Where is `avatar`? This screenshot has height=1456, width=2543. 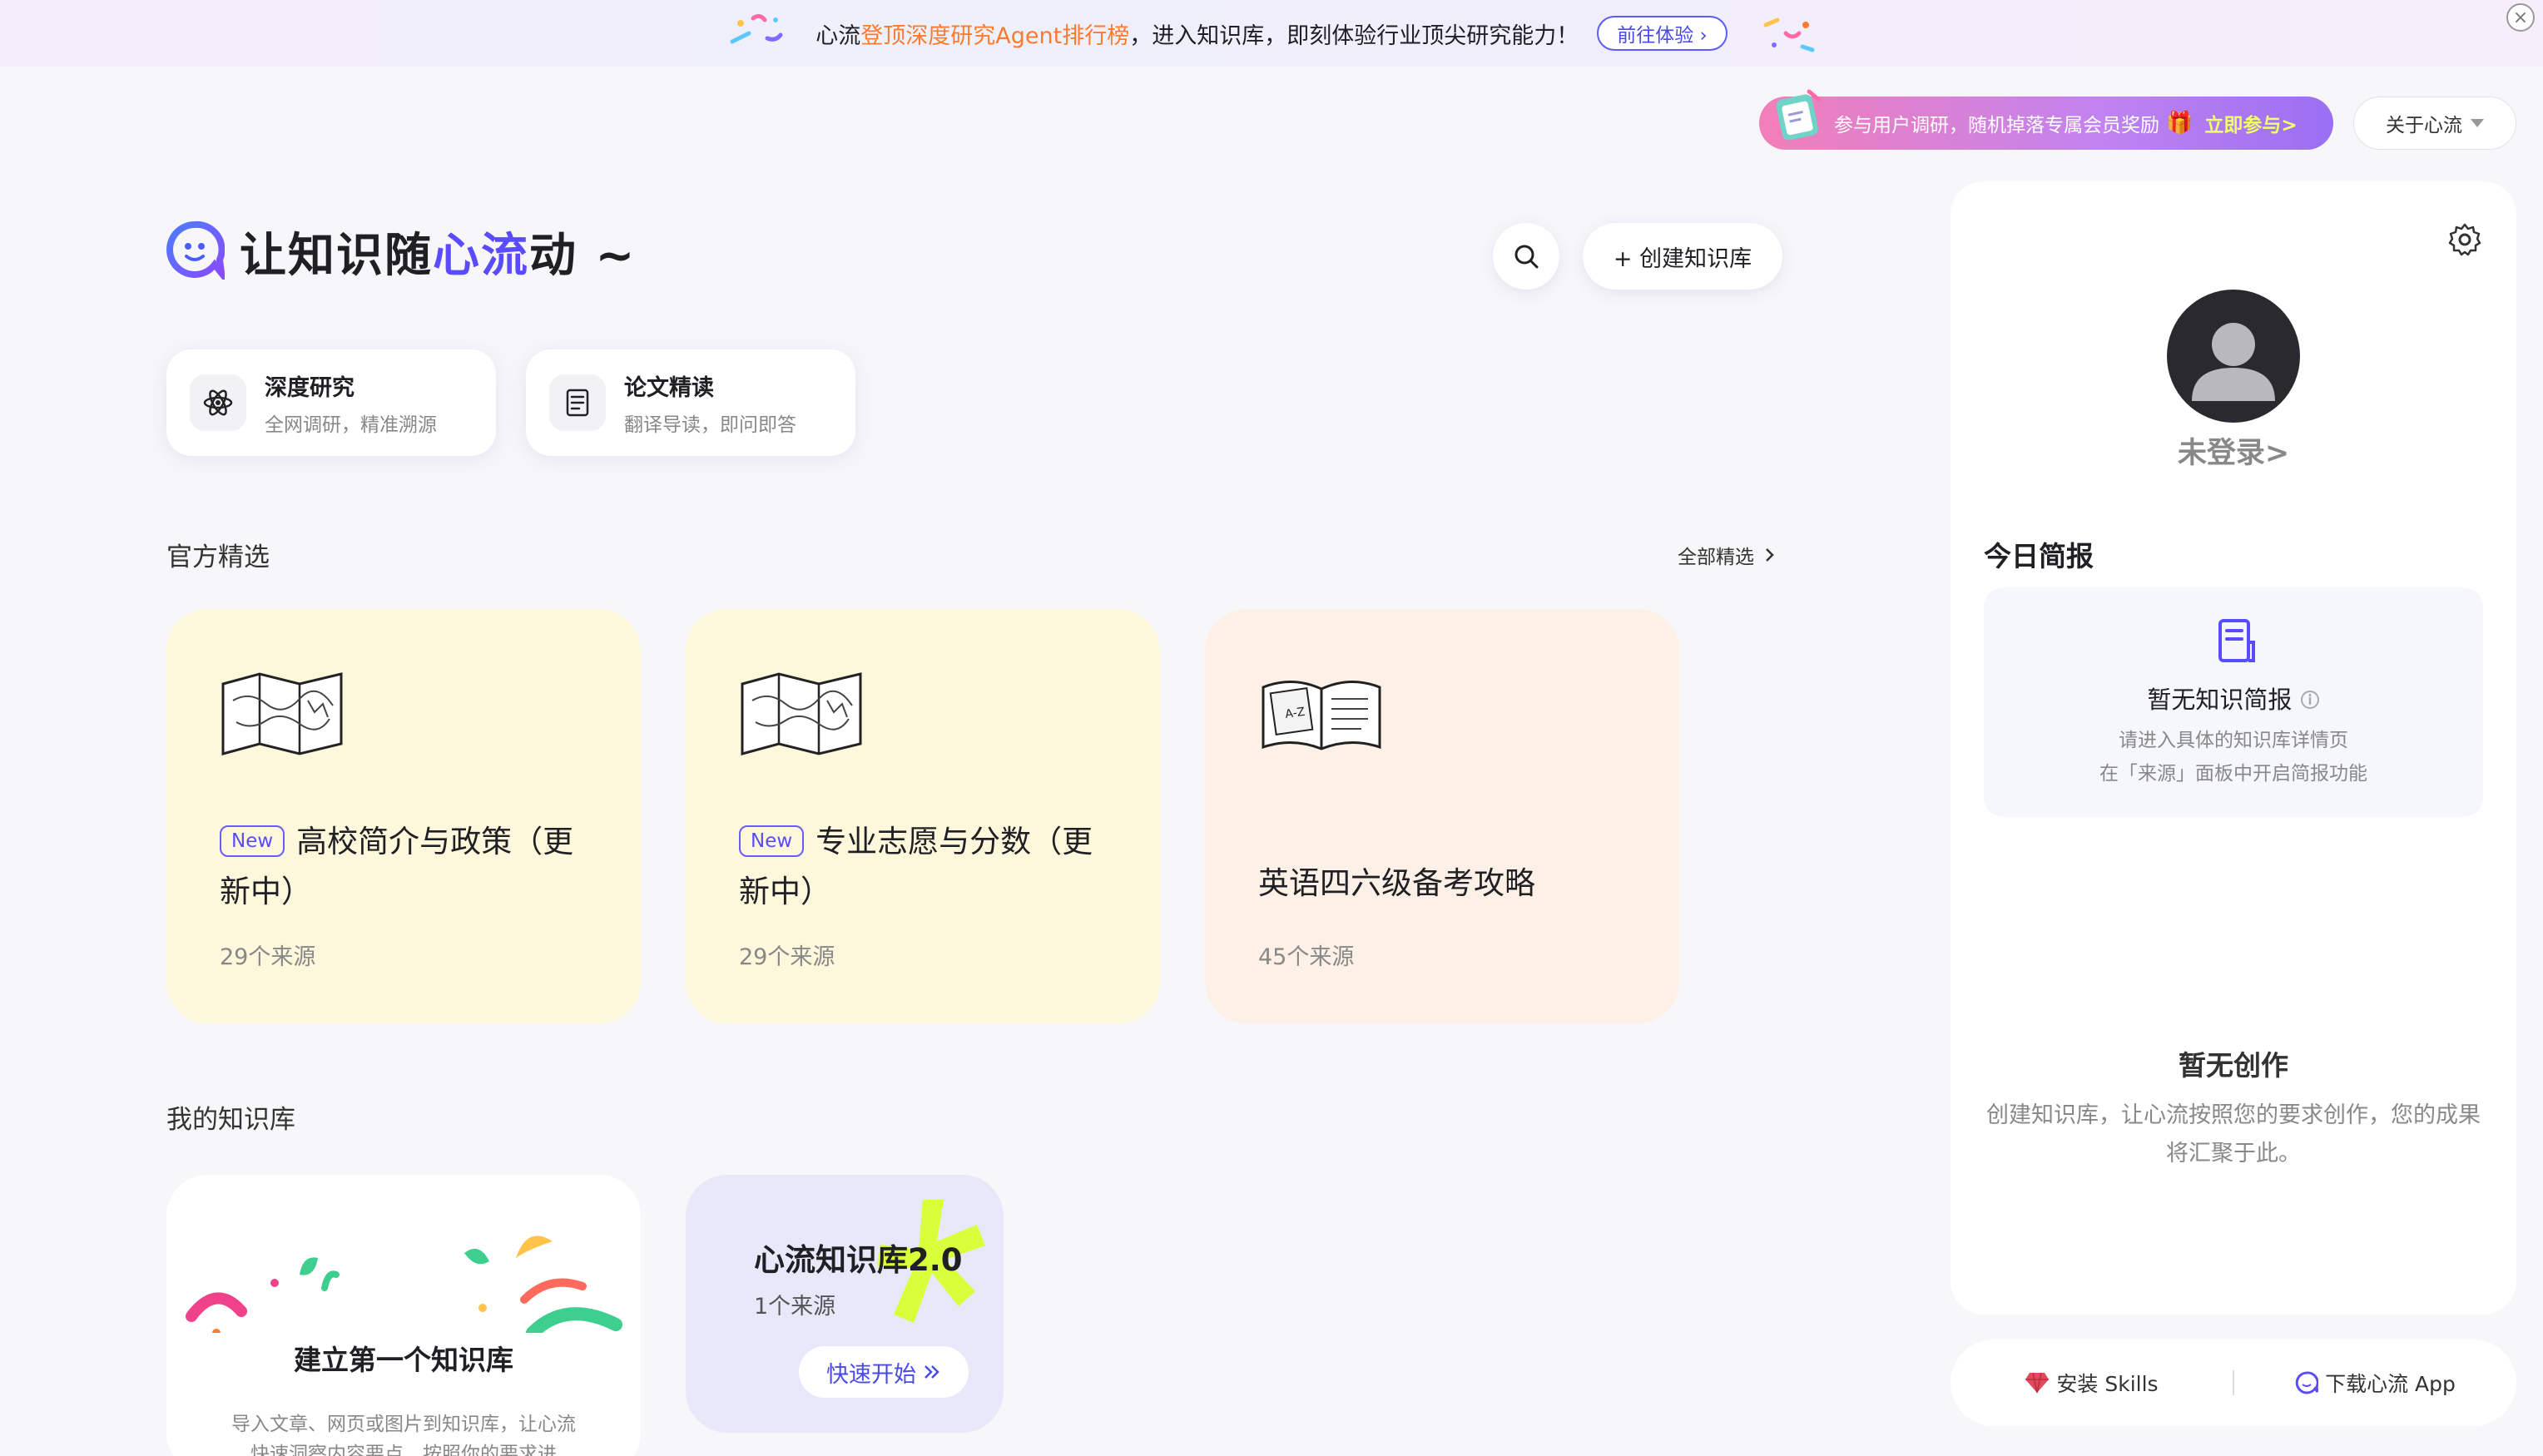
avatar is located at coordinates (2233, 356).